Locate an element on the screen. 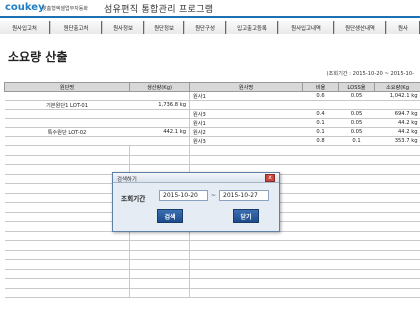 The height and width of the screenshot is (315, 420). cell-fabric: 기본원단1 LOT-01 is located at coordinates (67, 105).